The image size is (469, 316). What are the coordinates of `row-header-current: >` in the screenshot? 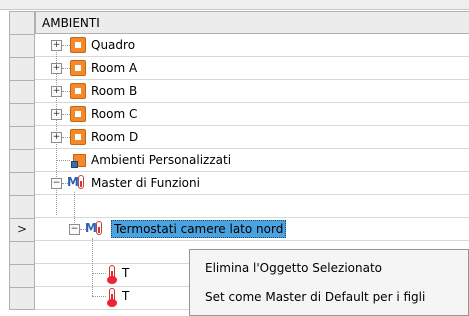 It's located at (22, 229).